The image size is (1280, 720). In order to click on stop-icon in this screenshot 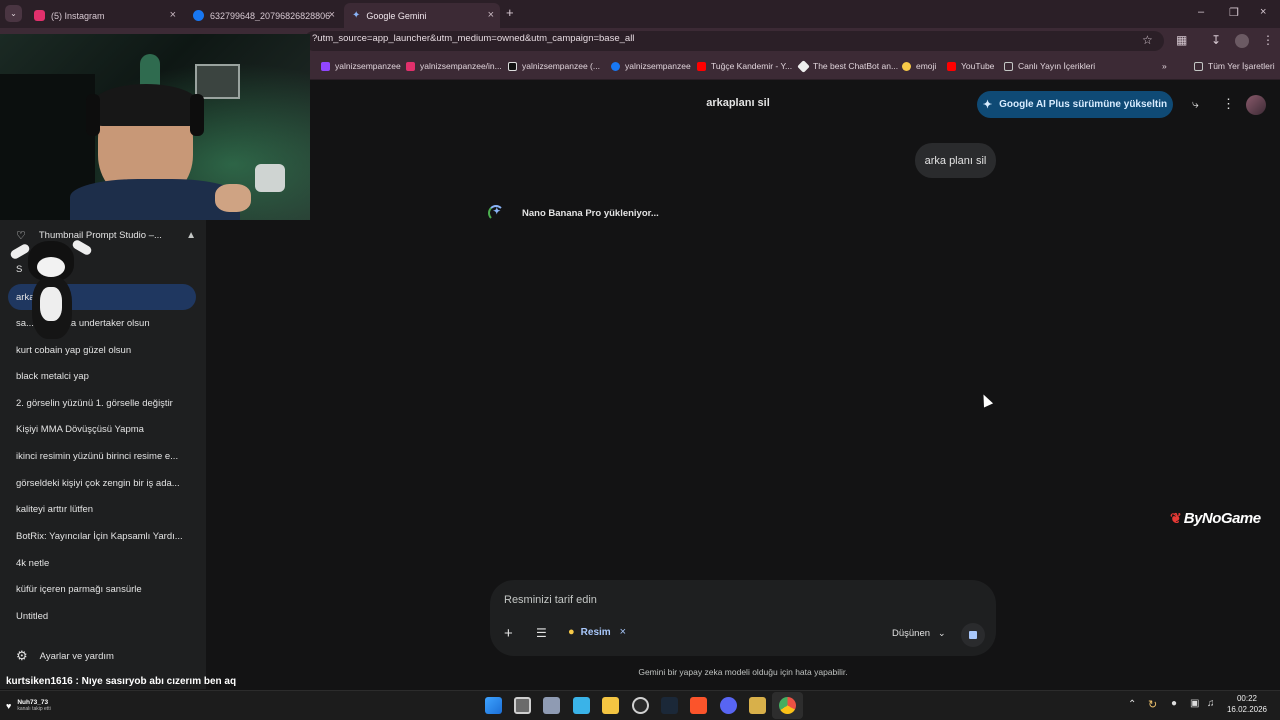, I will do `click(973, 635)`.